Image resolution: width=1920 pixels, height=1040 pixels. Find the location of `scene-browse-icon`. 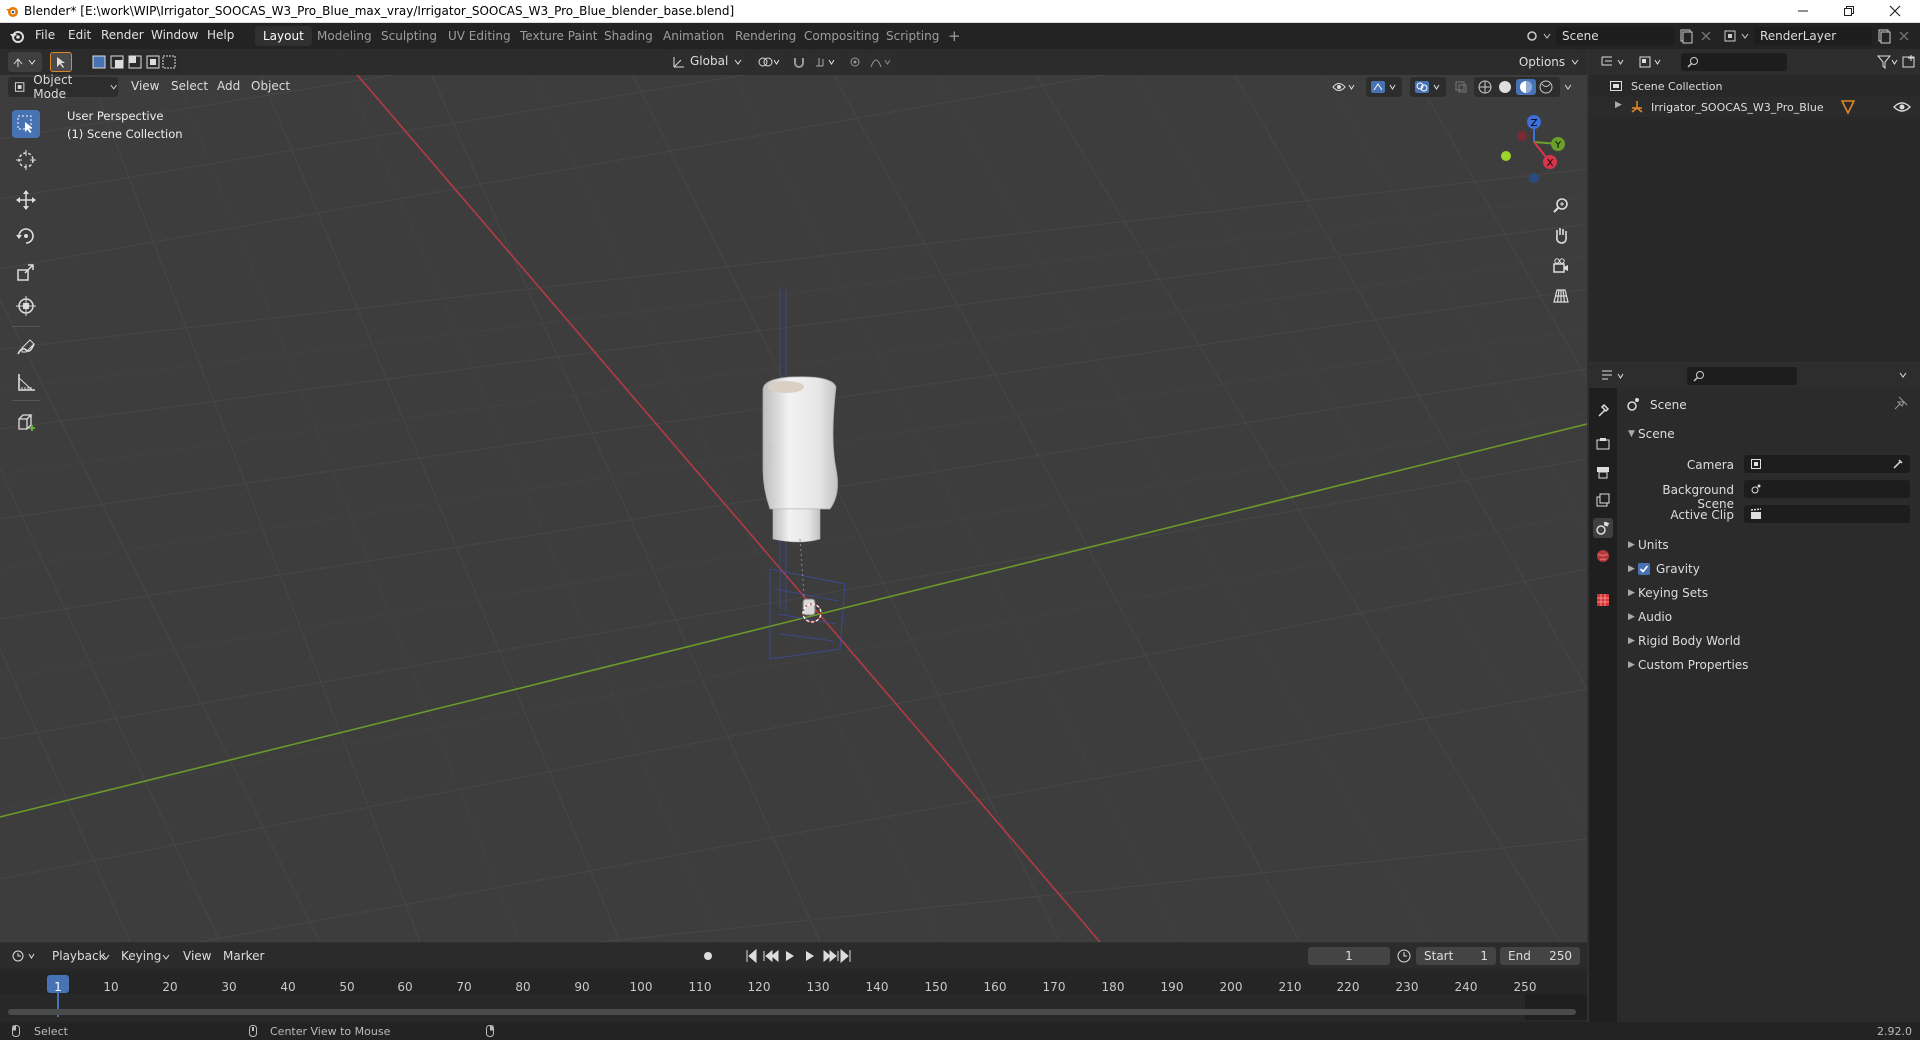

scene-browse-icon is located at coordinates (1538, 36).